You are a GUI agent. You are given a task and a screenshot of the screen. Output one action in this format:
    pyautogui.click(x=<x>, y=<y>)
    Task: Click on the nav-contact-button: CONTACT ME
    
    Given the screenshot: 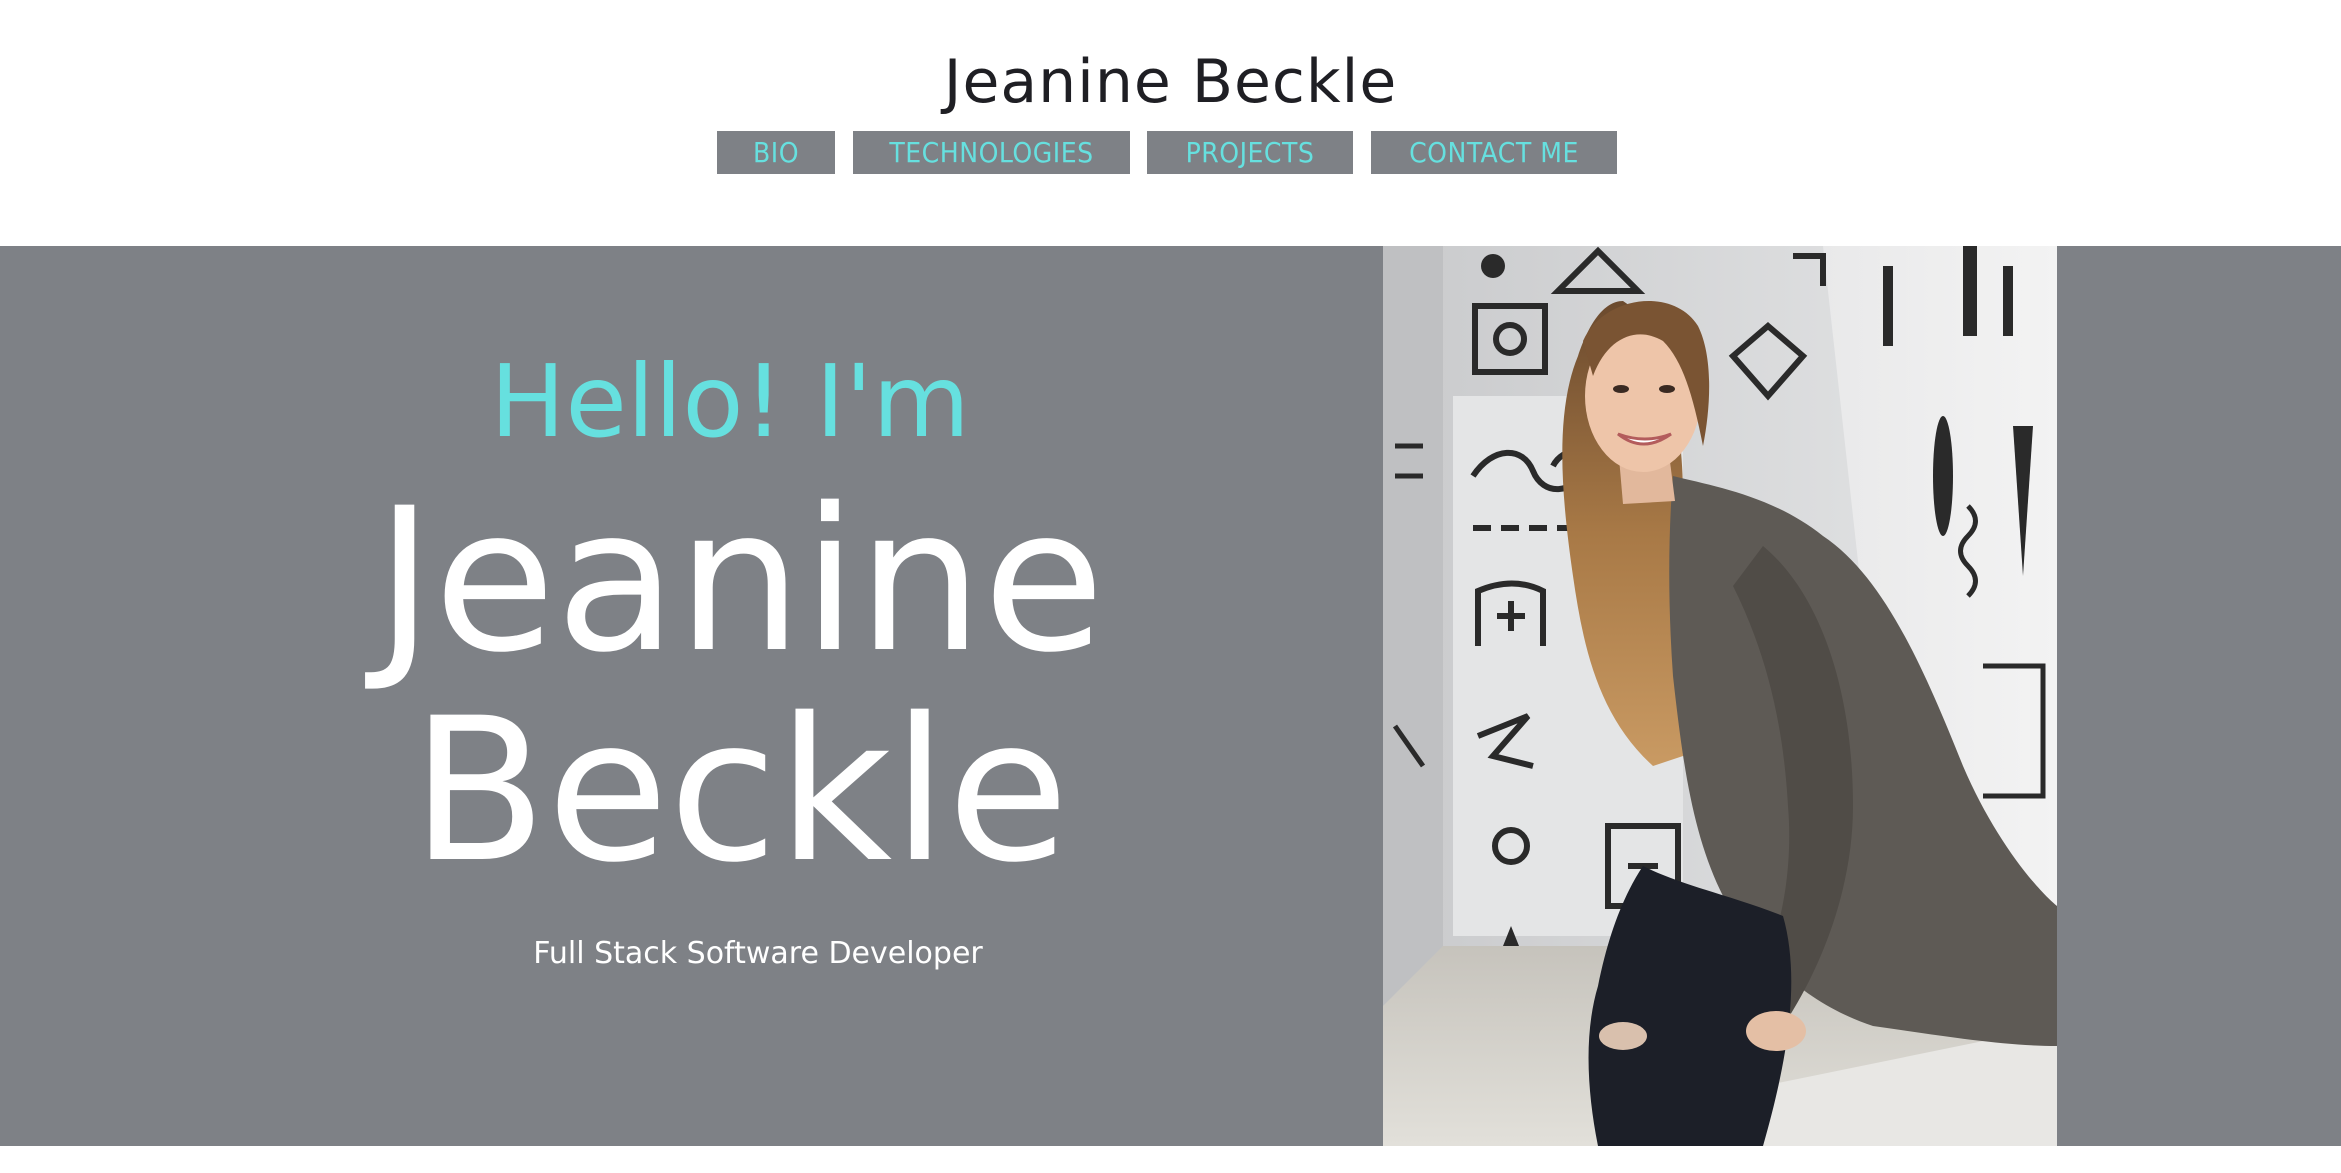 What is the action you would take?
    pyautogui.click(x=1494, y=152)
    